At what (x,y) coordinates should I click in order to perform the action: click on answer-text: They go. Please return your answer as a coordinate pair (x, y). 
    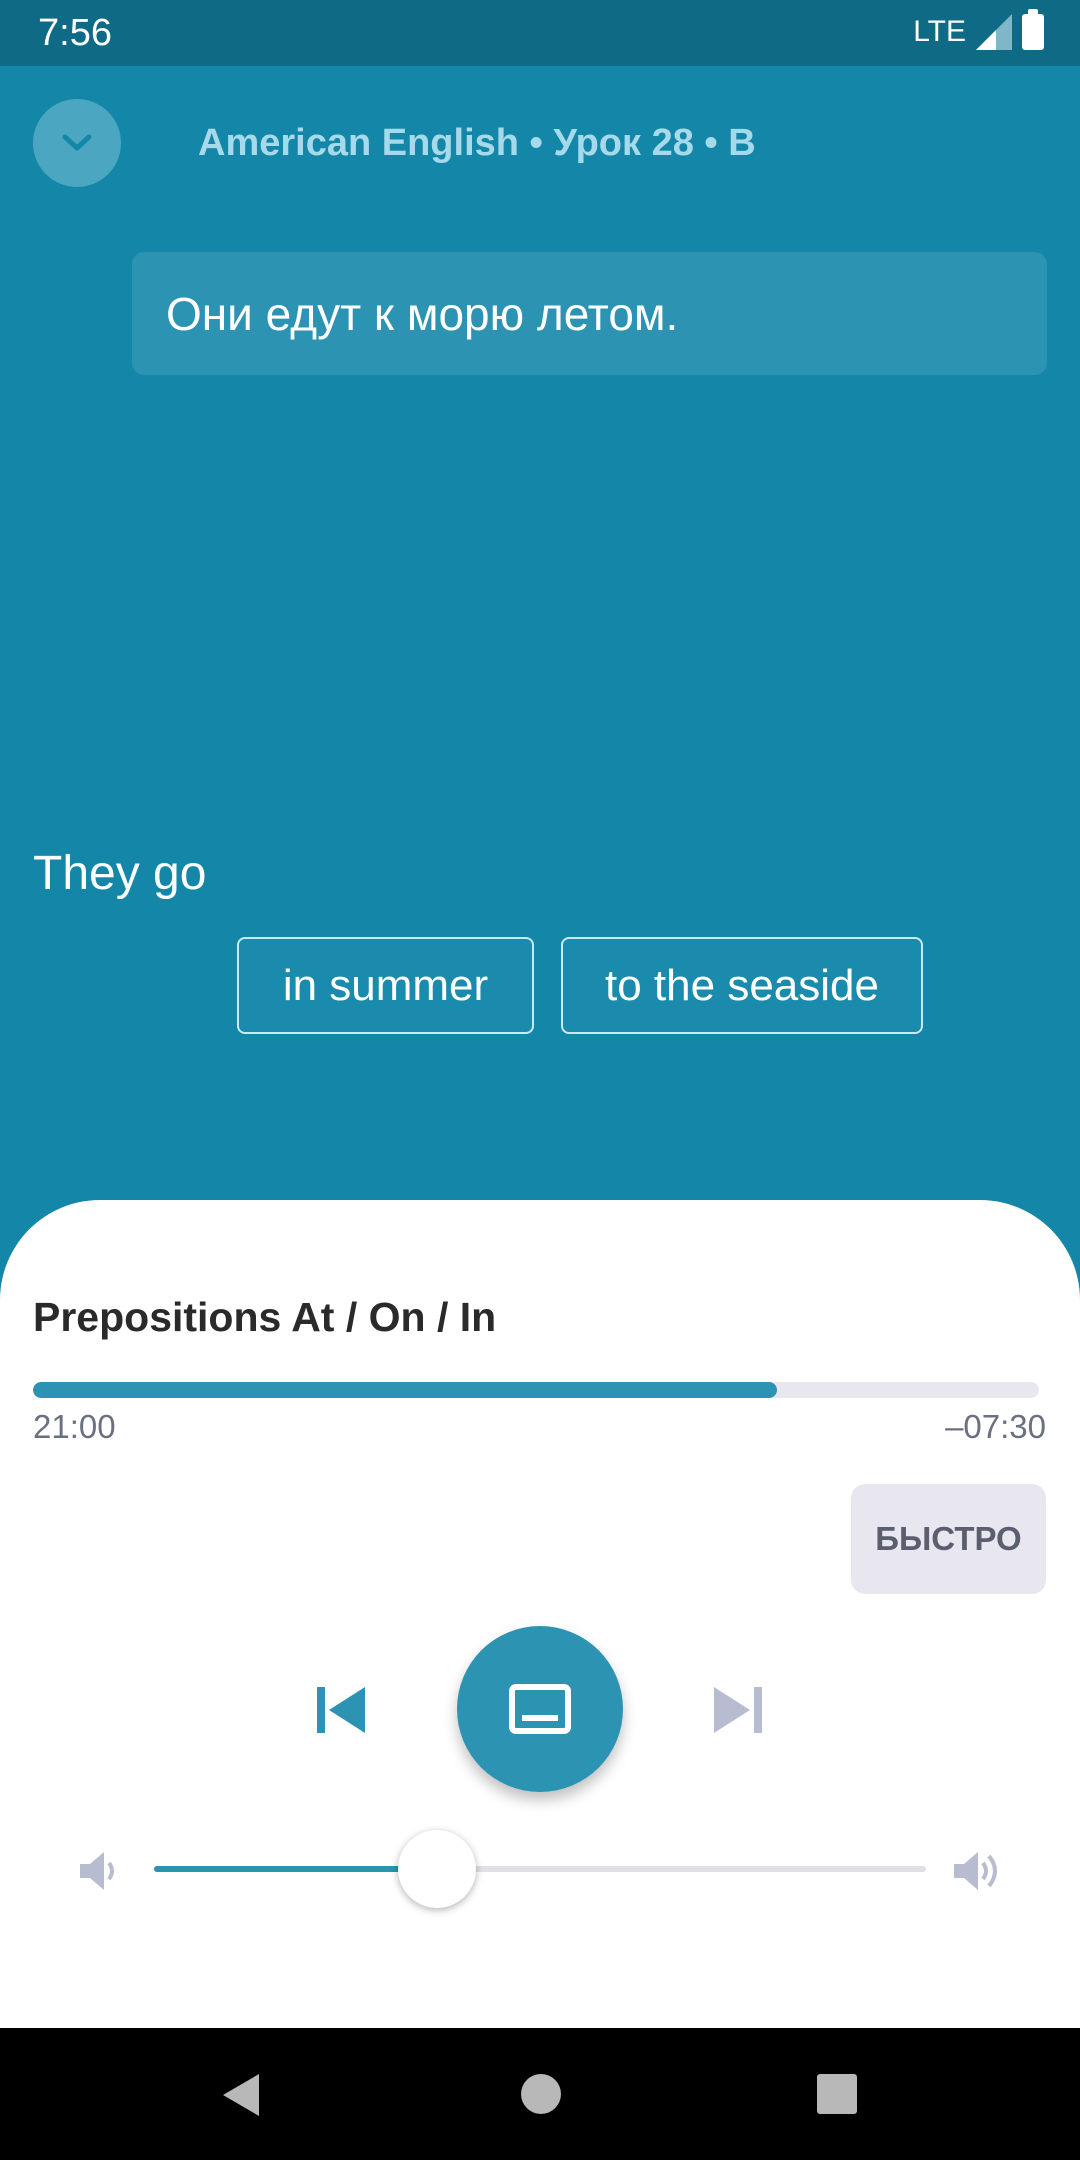
    Looking at the image, I should click on (120, 873).